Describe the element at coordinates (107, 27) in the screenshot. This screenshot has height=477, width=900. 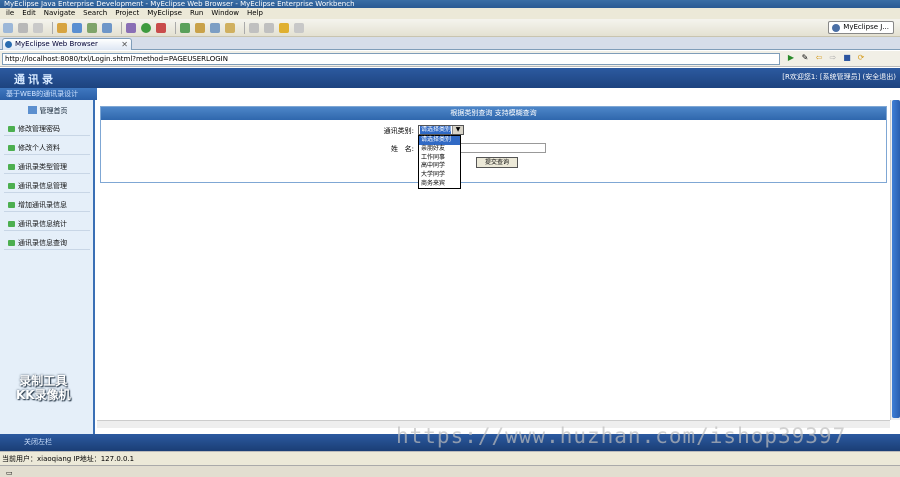
I see `browser-icon` at that location.